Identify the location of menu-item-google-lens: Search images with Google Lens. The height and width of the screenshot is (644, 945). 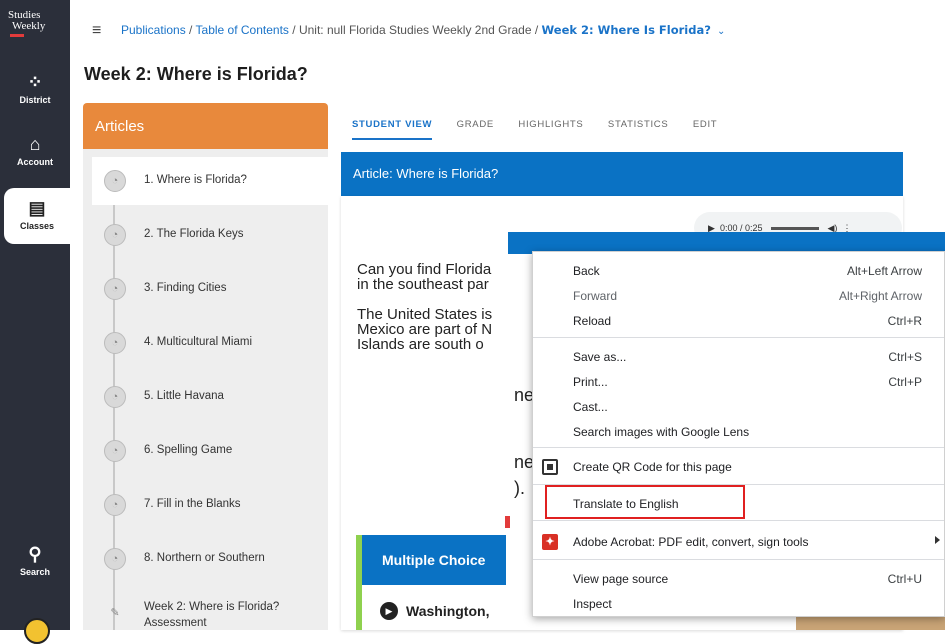
(738, 432).